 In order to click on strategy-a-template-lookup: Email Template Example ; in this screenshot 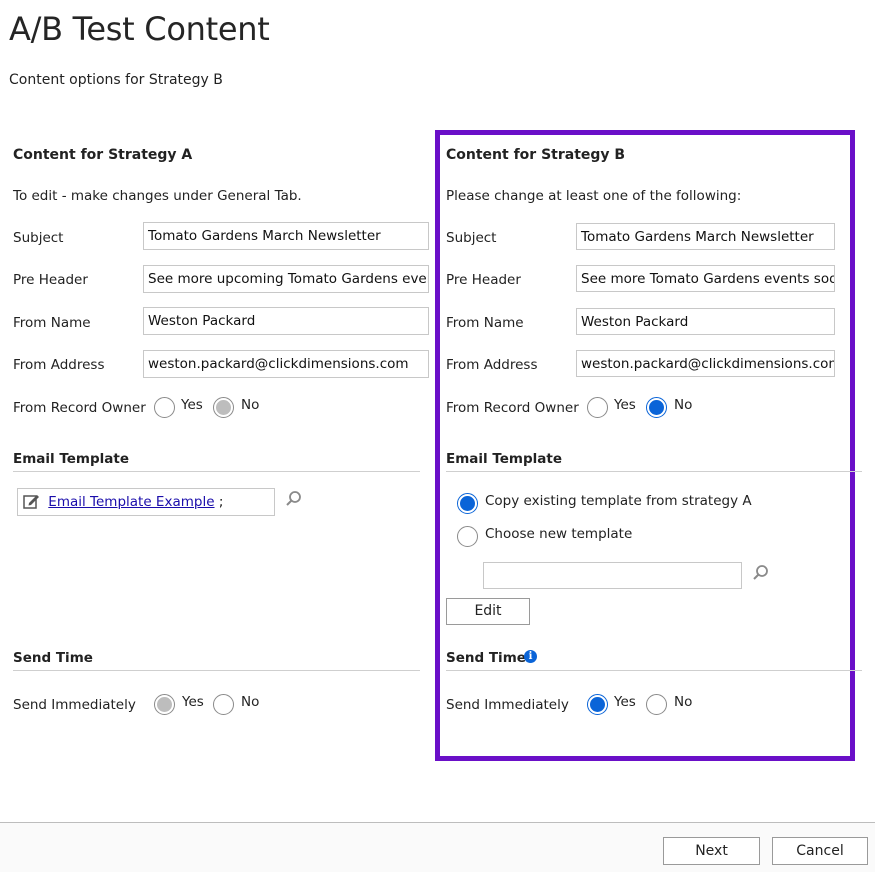, I will do `click(146, 502)`.